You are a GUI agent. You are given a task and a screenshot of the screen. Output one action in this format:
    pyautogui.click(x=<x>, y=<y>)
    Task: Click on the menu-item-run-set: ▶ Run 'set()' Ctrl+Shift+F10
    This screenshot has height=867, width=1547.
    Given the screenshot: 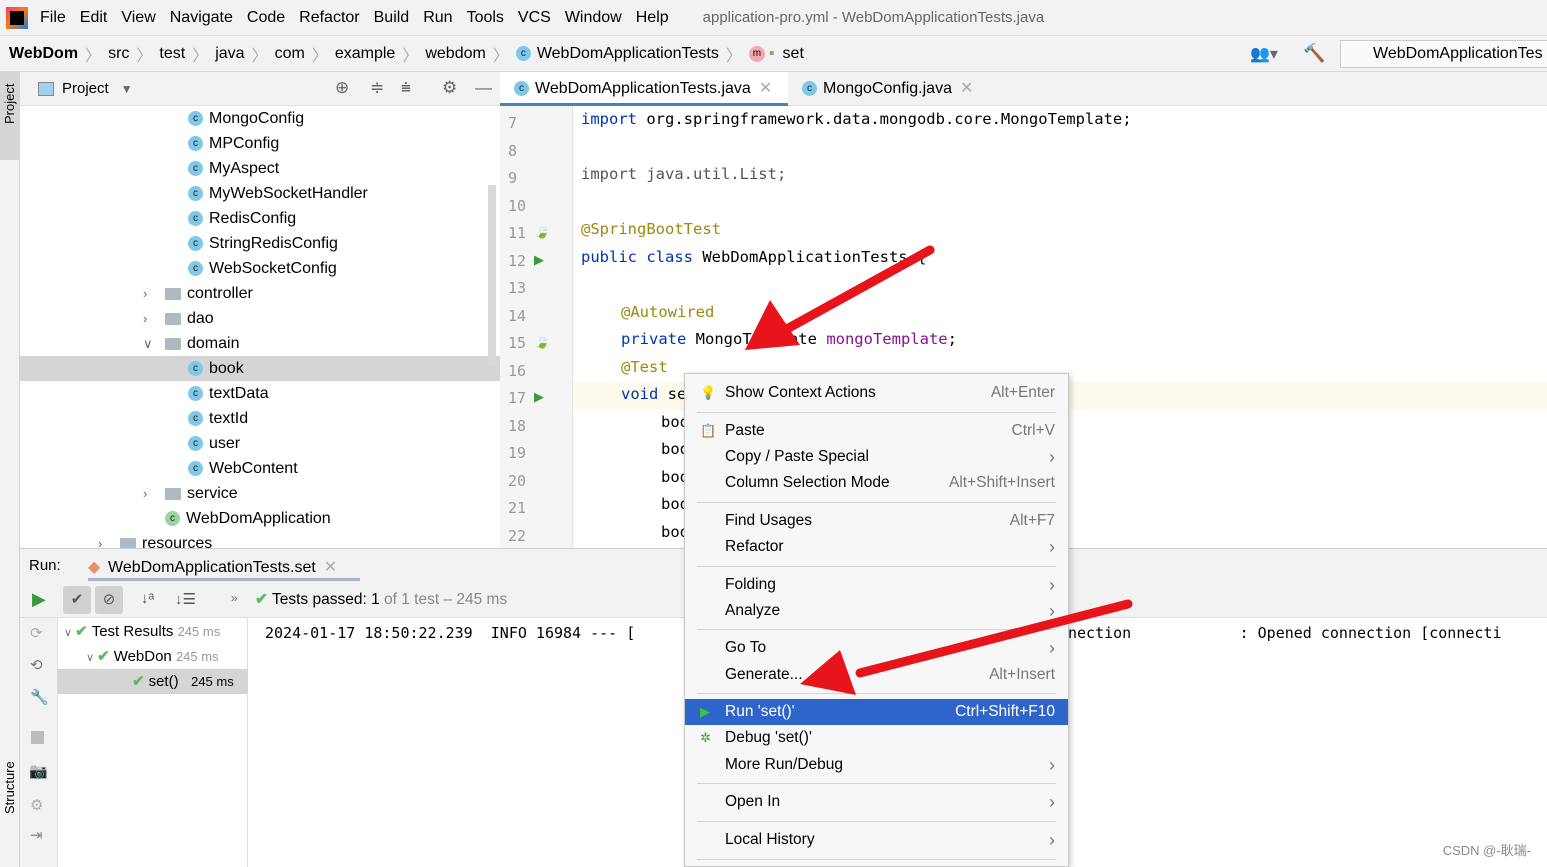 What is the action you would take?
    pyautogui.click(x=876, y=712)
    